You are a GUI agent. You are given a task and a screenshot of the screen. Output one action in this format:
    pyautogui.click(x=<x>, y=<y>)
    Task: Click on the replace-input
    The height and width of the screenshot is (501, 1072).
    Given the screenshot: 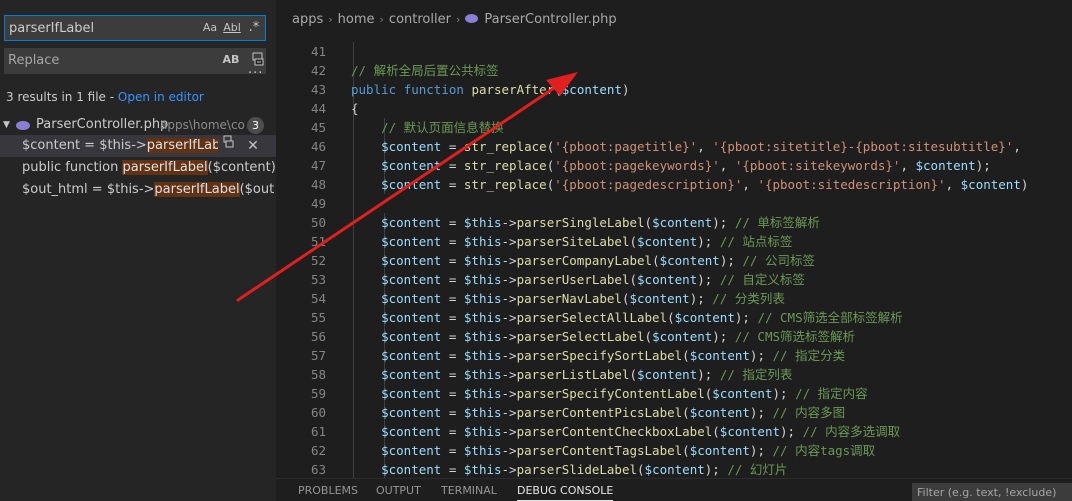 What is the action you would take?
    pyautogui.click(x=100, y=60)
    